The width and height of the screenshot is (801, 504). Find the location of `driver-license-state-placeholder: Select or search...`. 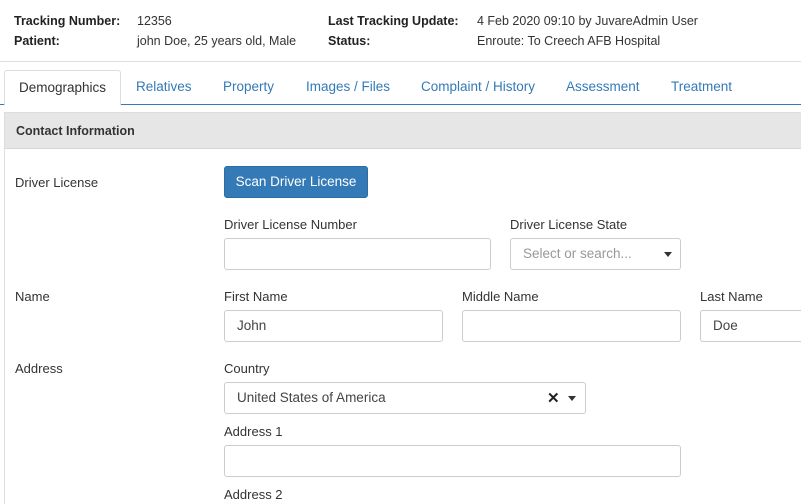

driver-license-state-placeholder: Select or search... is located at coordinates (577, 253).